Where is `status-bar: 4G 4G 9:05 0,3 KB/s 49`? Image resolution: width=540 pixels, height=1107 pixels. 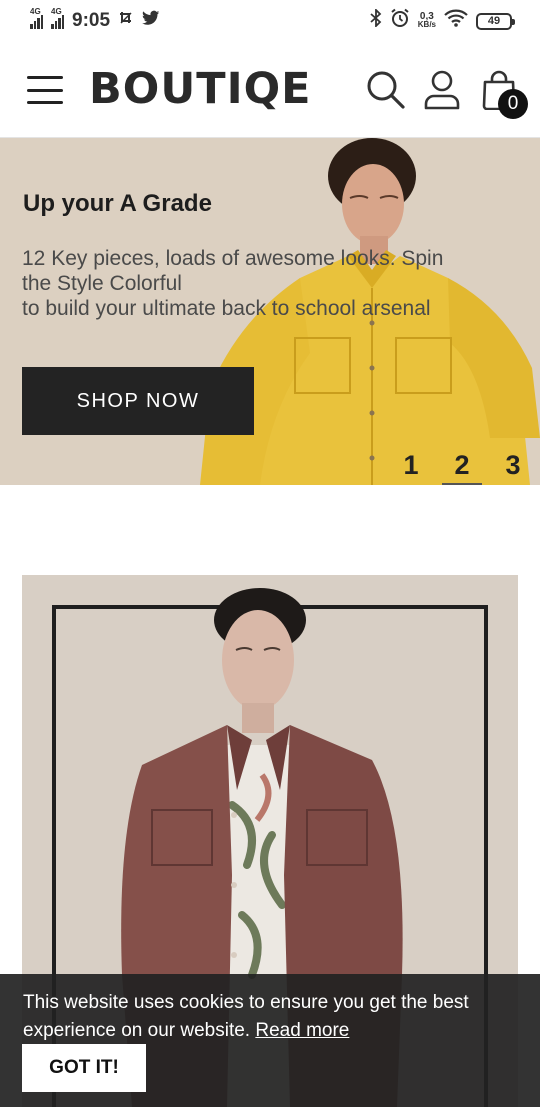
status-bar: 4G 4G 9:05 0,3 KB/s 49 is located at coordinates (270, 21).